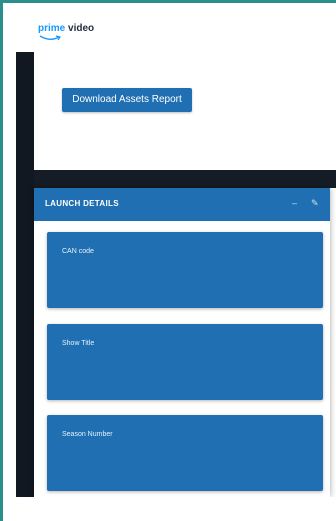 Image resolution: width=336 pixels, height=521 pixels. What do you see at coordinates (81, 28) in the screenshot?
I see `logo-video-text: video` at bounding box center [81, 28].